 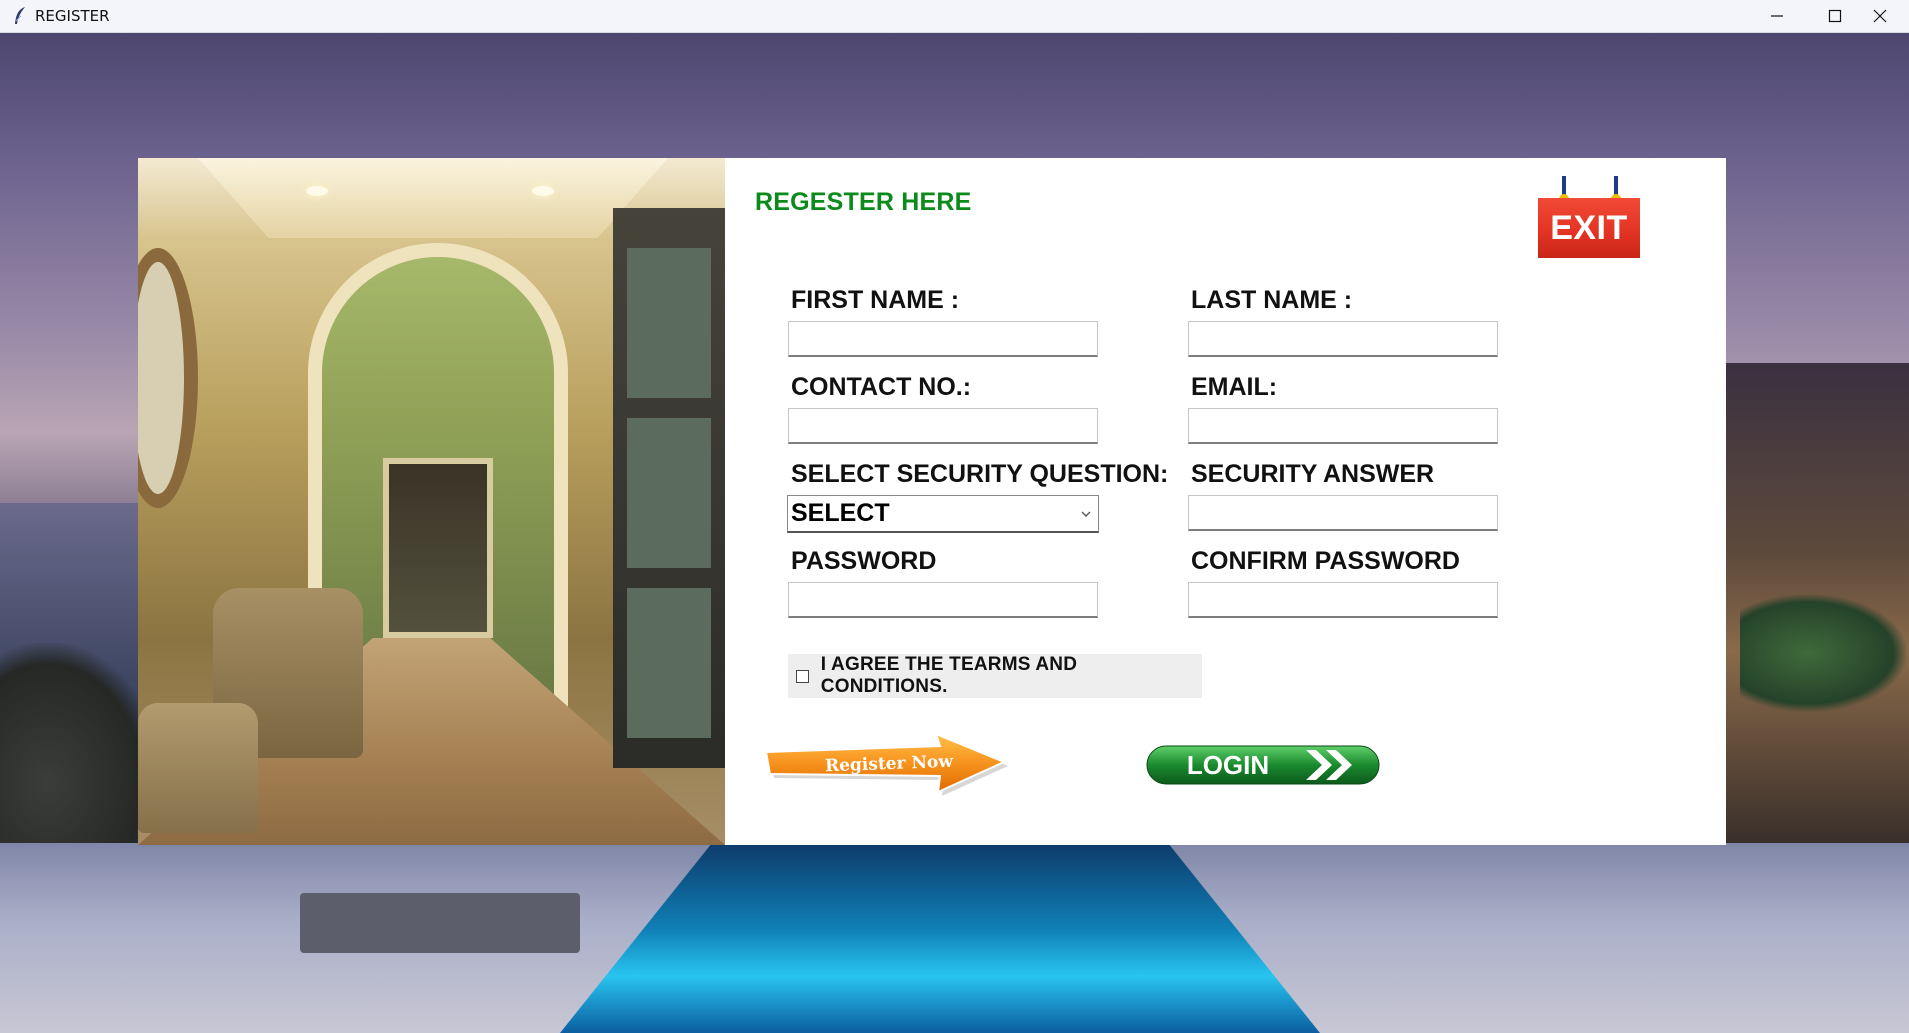 What do you see at coordinates (1086, 514) in the screenshot?
I see `chevron-down-icon` at bounding box center [1086, 514].